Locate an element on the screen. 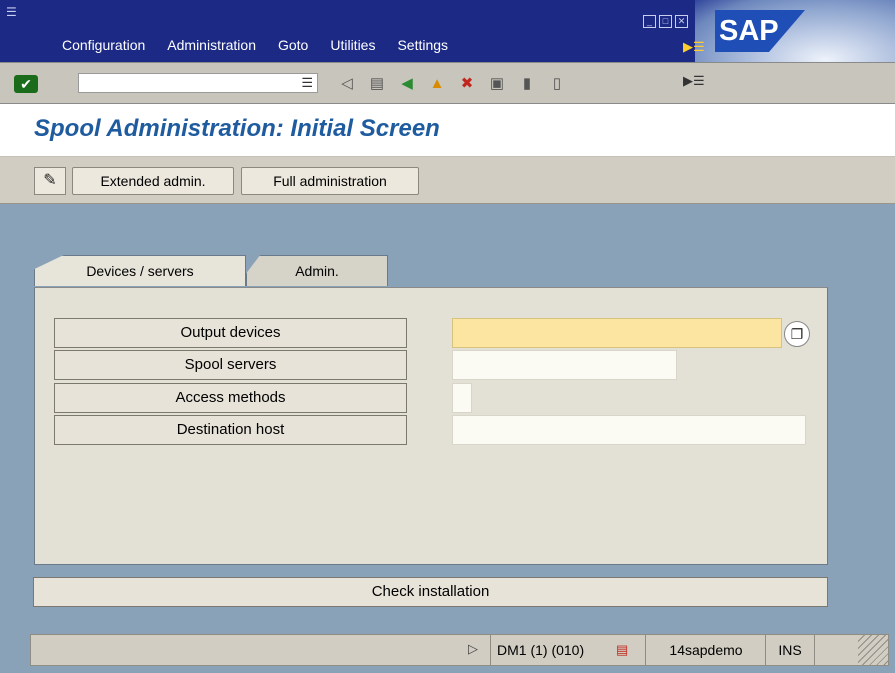  server-name: 14sapdemo is located at coordinates (705, 650).